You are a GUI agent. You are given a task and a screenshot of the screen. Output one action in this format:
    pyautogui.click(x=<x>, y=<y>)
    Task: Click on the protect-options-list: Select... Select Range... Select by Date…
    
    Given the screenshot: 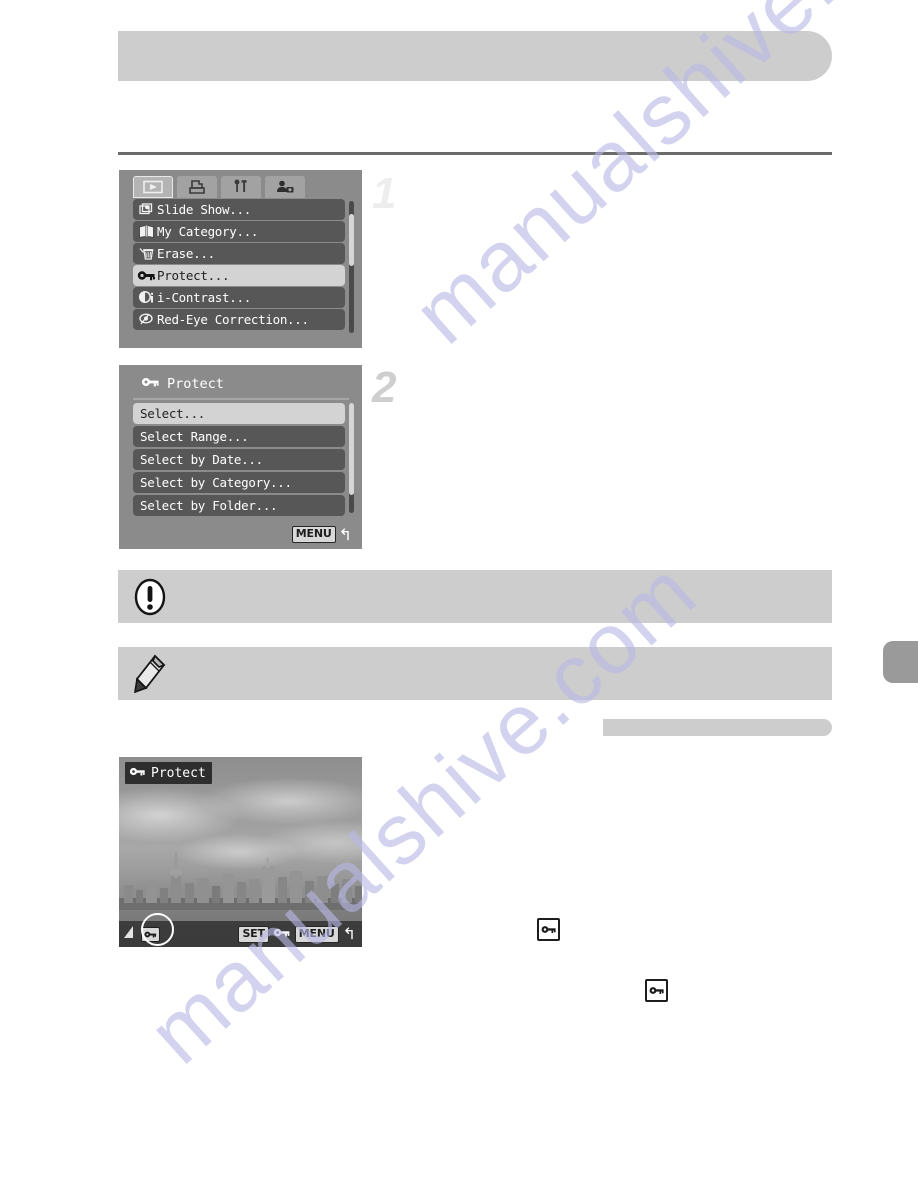 What is the action you would take?
    pyautogui.click(x=239, y=460)
    